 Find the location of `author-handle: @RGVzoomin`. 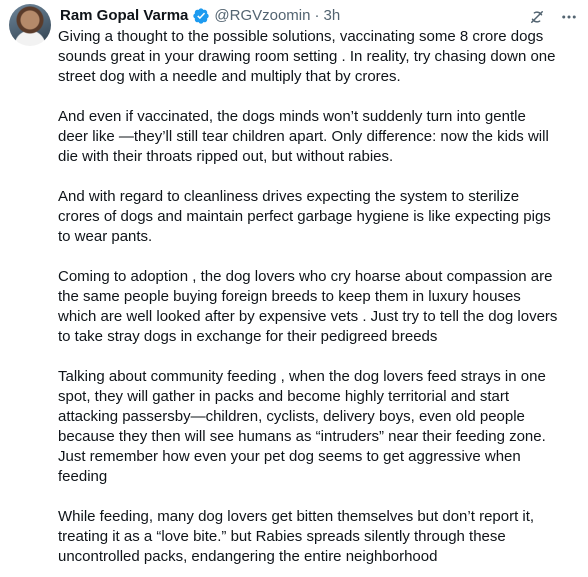

author-handle: @RGVzoomin is located at coordinates (262, 16).